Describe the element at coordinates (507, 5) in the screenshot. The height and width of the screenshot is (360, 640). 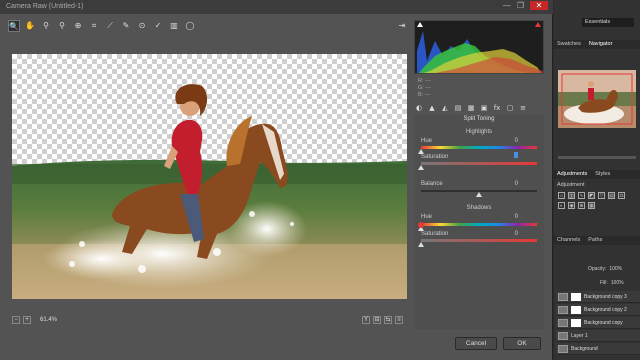
I see `minimize-button: —` at that location.